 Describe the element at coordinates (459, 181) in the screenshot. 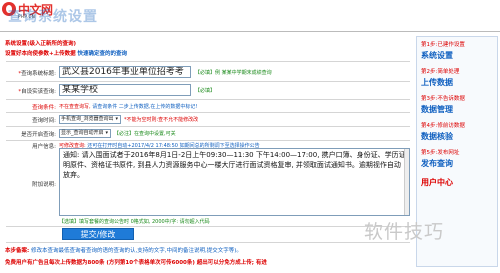

I see `sidebar-user-center: 用户中心` at that location.